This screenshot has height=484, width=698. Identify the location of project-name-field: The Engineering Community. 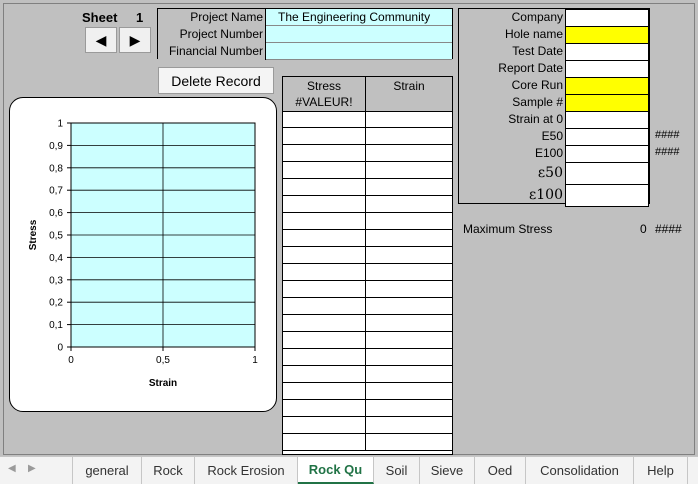
(359, 17).